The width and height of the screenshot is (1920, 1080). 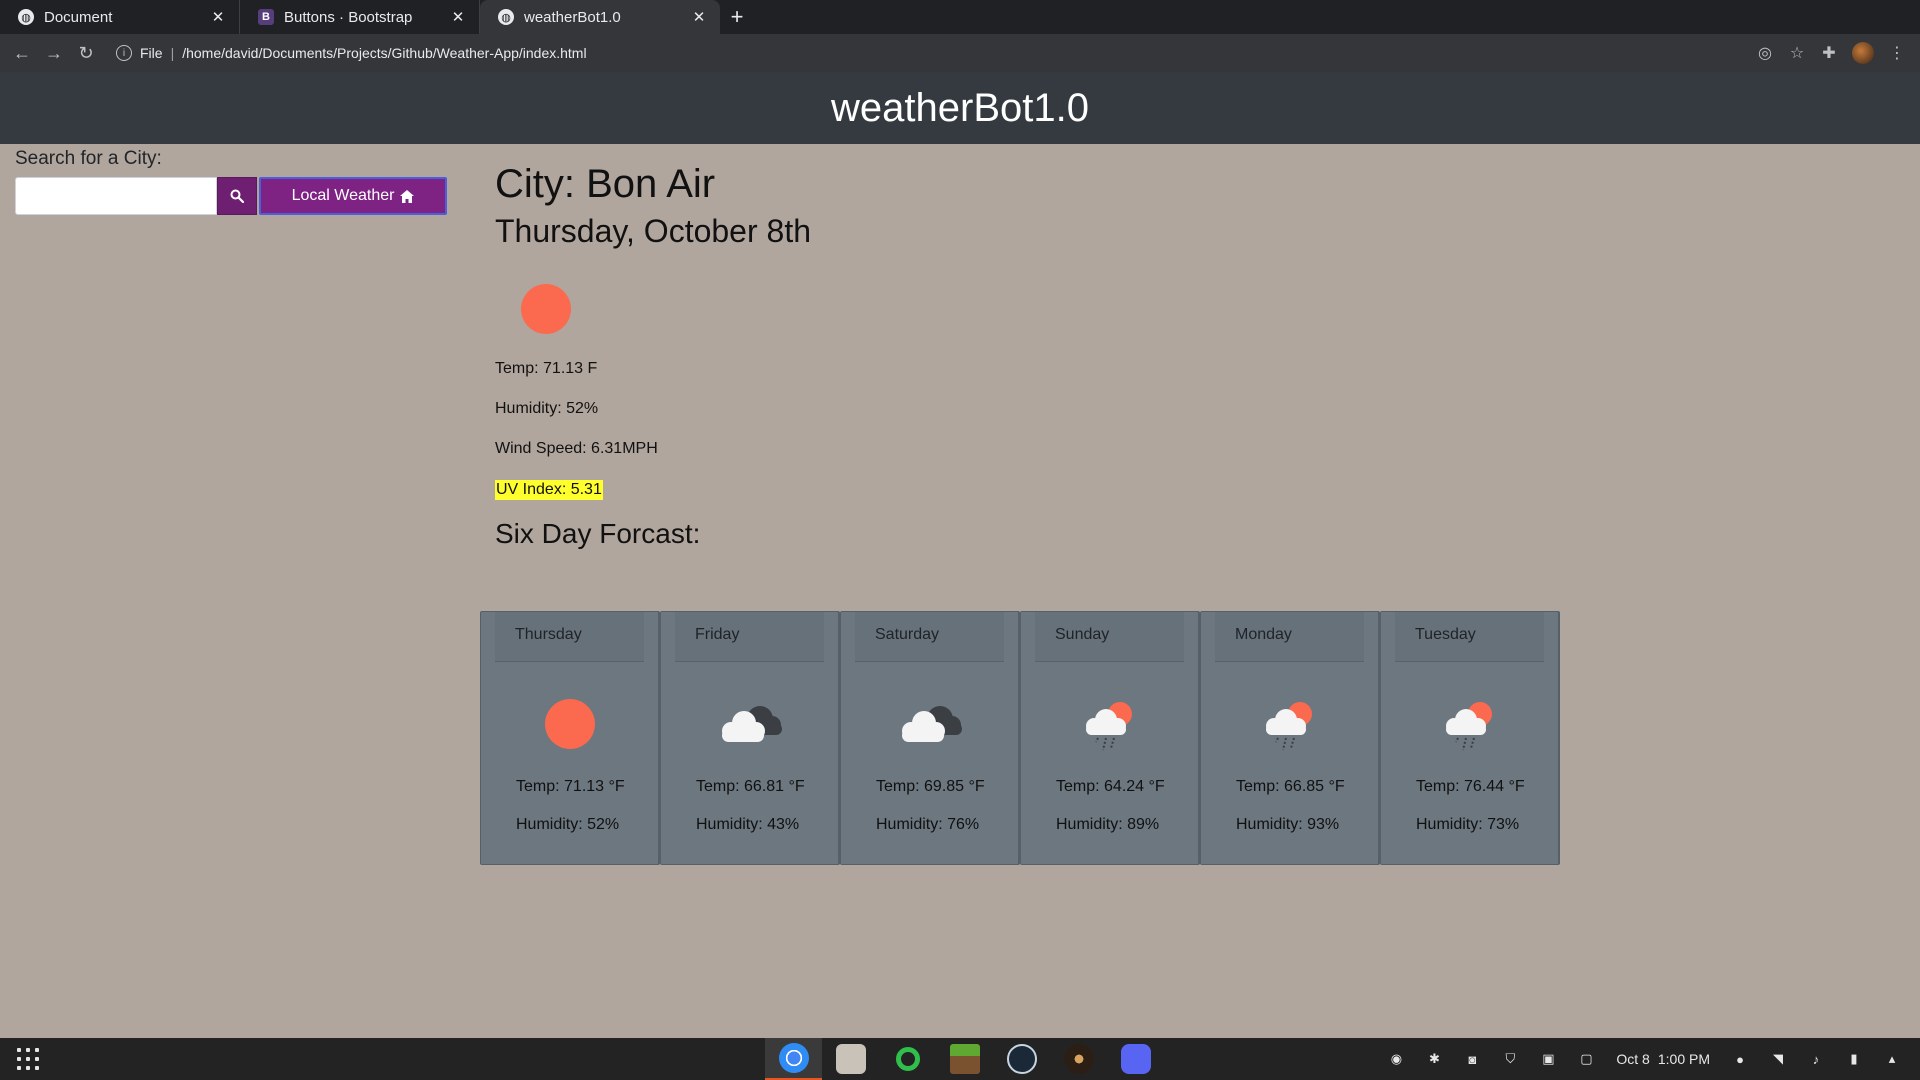 I want to click on tab-weatherbot: ◍ weatherBot1.0 ✕, so click(x=600, y=17).